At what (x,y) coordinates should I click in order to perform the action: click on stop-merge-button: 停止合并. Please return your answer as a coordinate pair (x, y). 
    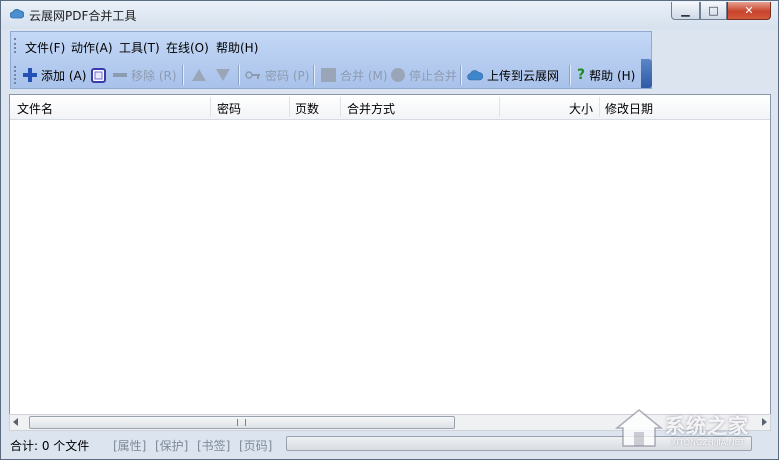
    Looking at the image, I should click on (424, 75).